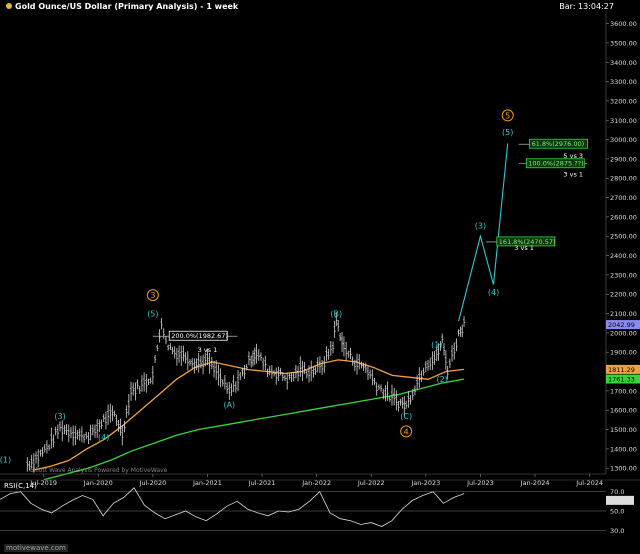 This screenshot has height=554, width=640. I want to click on y-tick-label: 2800.00, so click(623, 179).